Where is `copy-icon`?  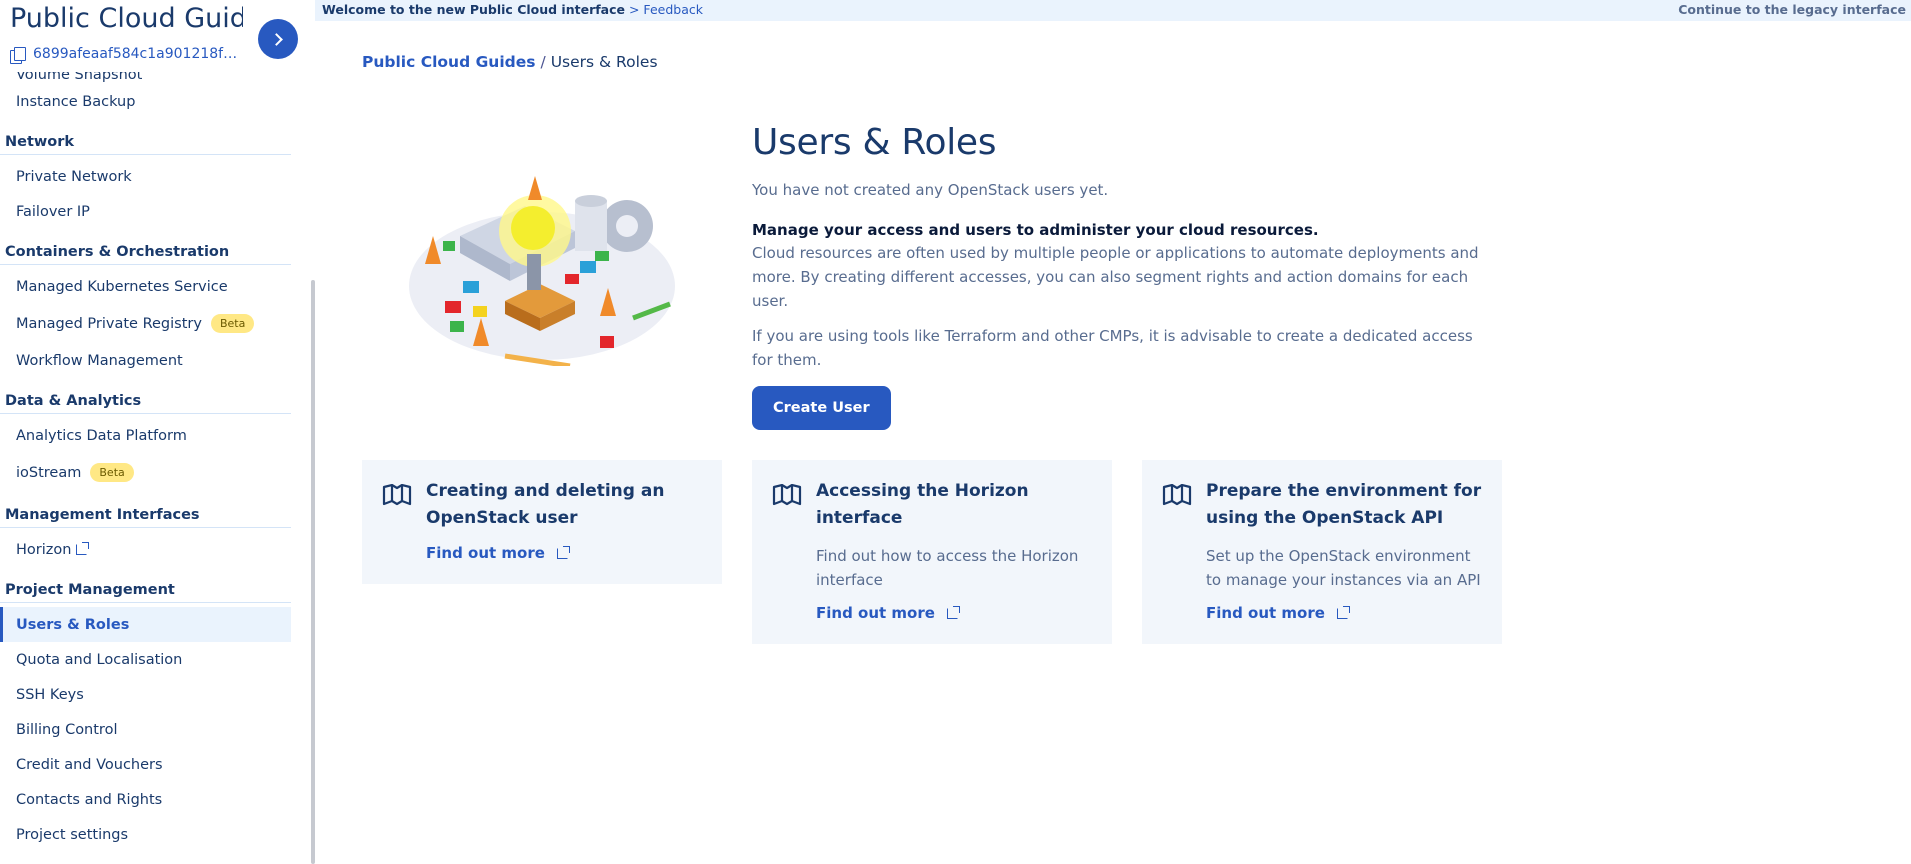 copy-icon is located at coordinates (18, 55).